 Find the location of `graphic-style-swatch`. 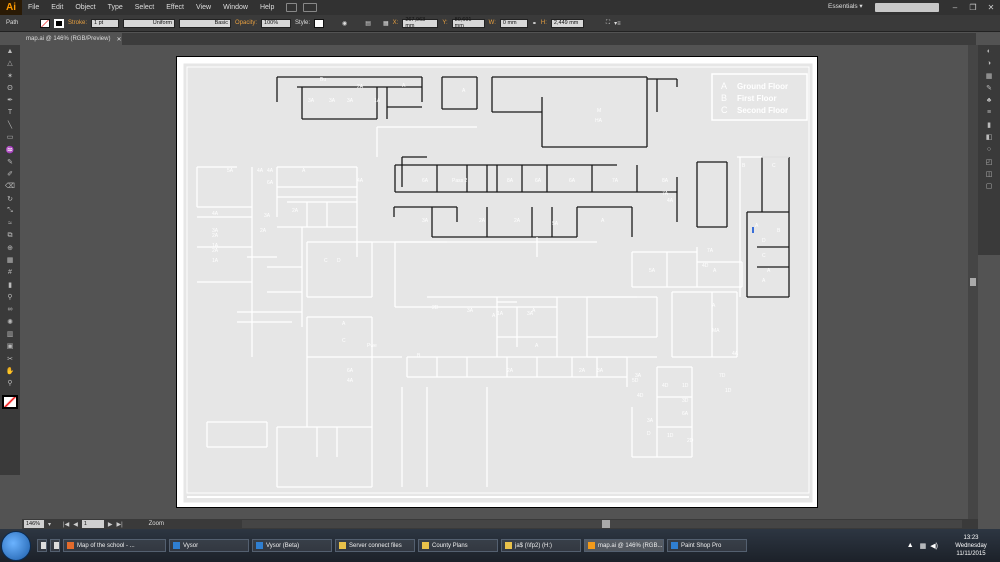

graphic-style-swatch is located at coordinates (319, 23).